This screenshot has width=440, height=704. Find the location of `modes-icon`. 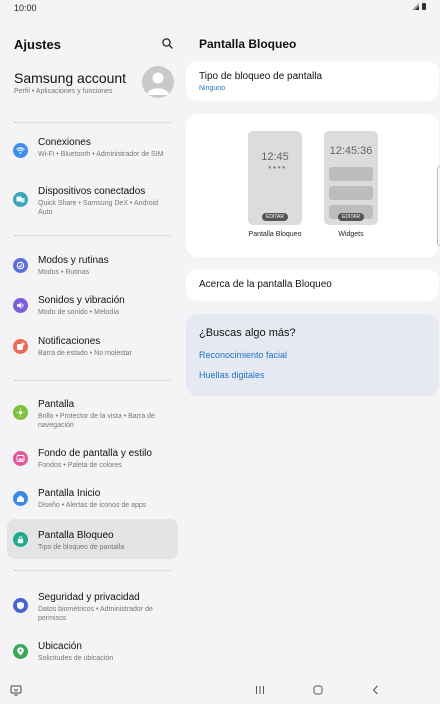

modes-icon is located at coordinates (20, 265).